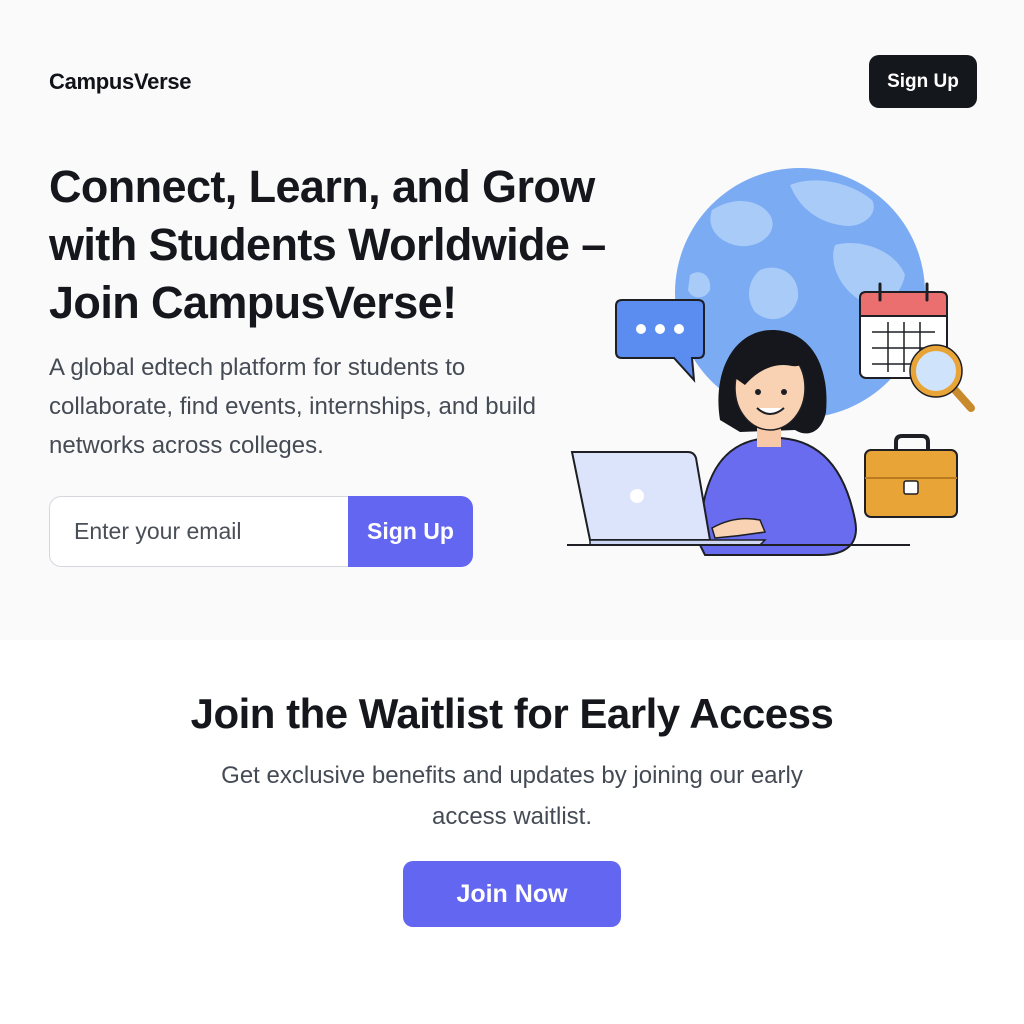 Image resolution: width=1024 pixels, height=1024 pixels. Describe the element at coordinates (120, 82) in the screenshot. I see `brand-logo: CampusVerse` at that location.